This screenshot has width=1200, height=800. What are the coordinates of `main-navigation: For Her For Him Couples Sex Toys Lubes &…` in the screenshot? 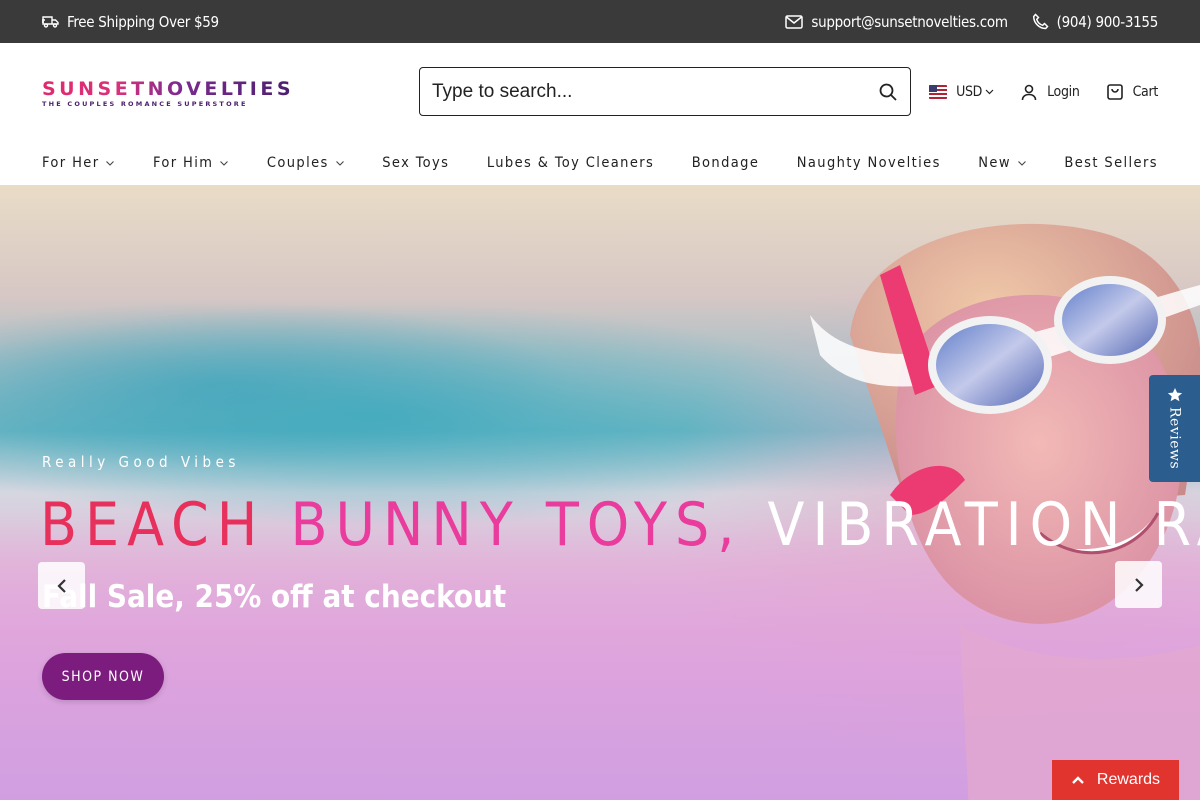 It's located at (600, 163).